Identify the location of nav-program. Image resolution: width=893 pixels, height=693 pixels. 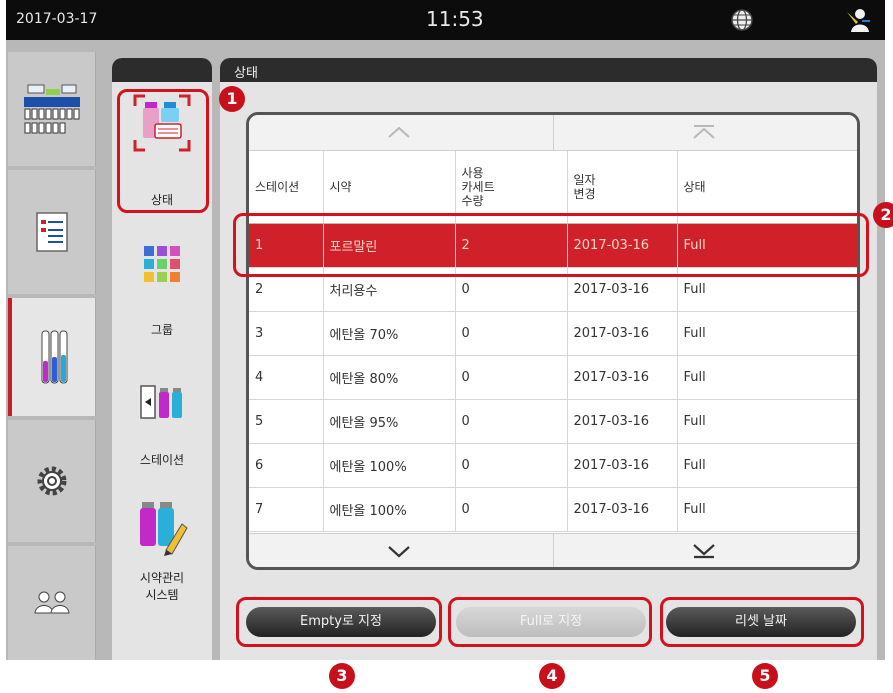
(52, 109).